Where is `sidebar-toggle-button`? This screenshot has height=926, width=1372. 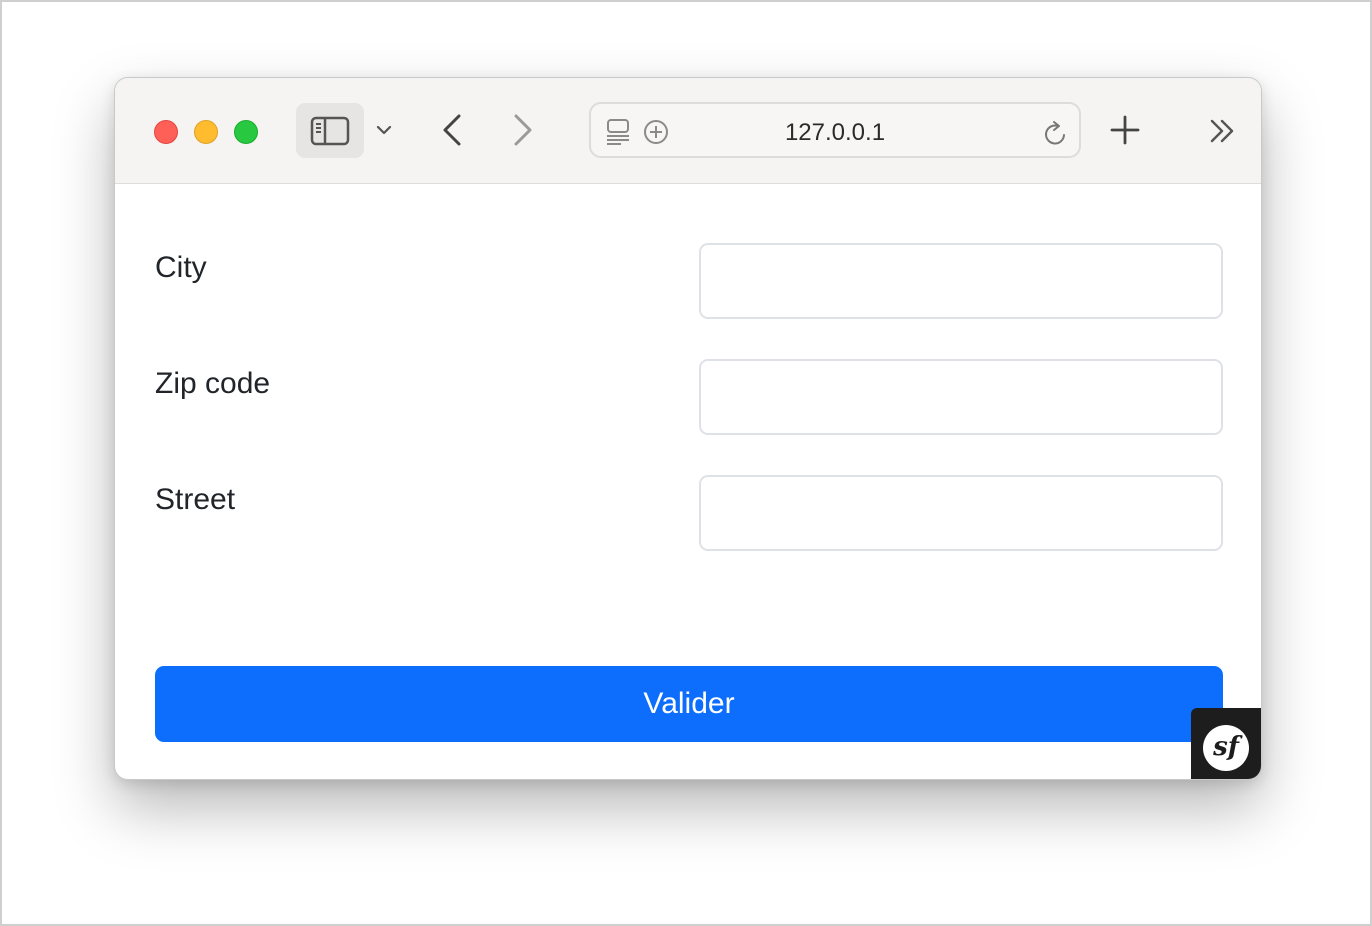 sidebar-toggle-button is located at coordinates (330, 130).